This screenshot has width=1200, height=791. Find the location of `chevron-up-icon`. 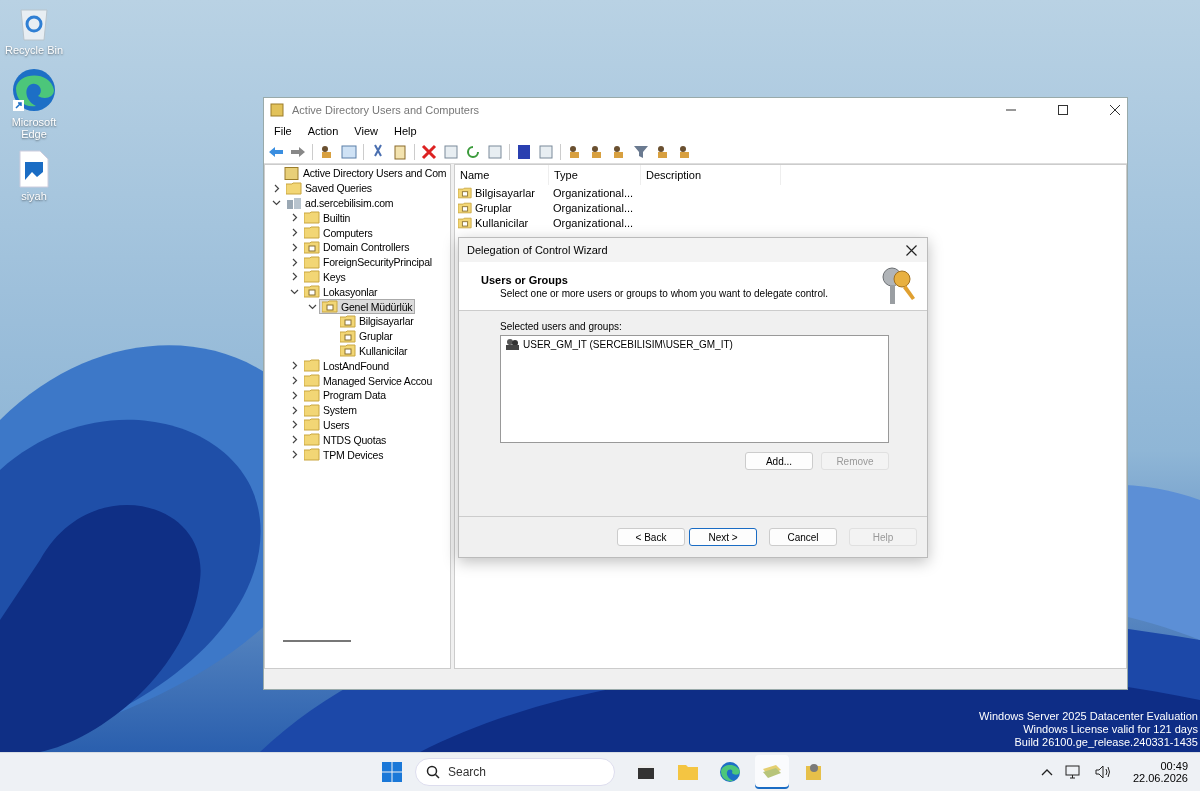

chevron-up-icon is located at coordinates (1046, 772).